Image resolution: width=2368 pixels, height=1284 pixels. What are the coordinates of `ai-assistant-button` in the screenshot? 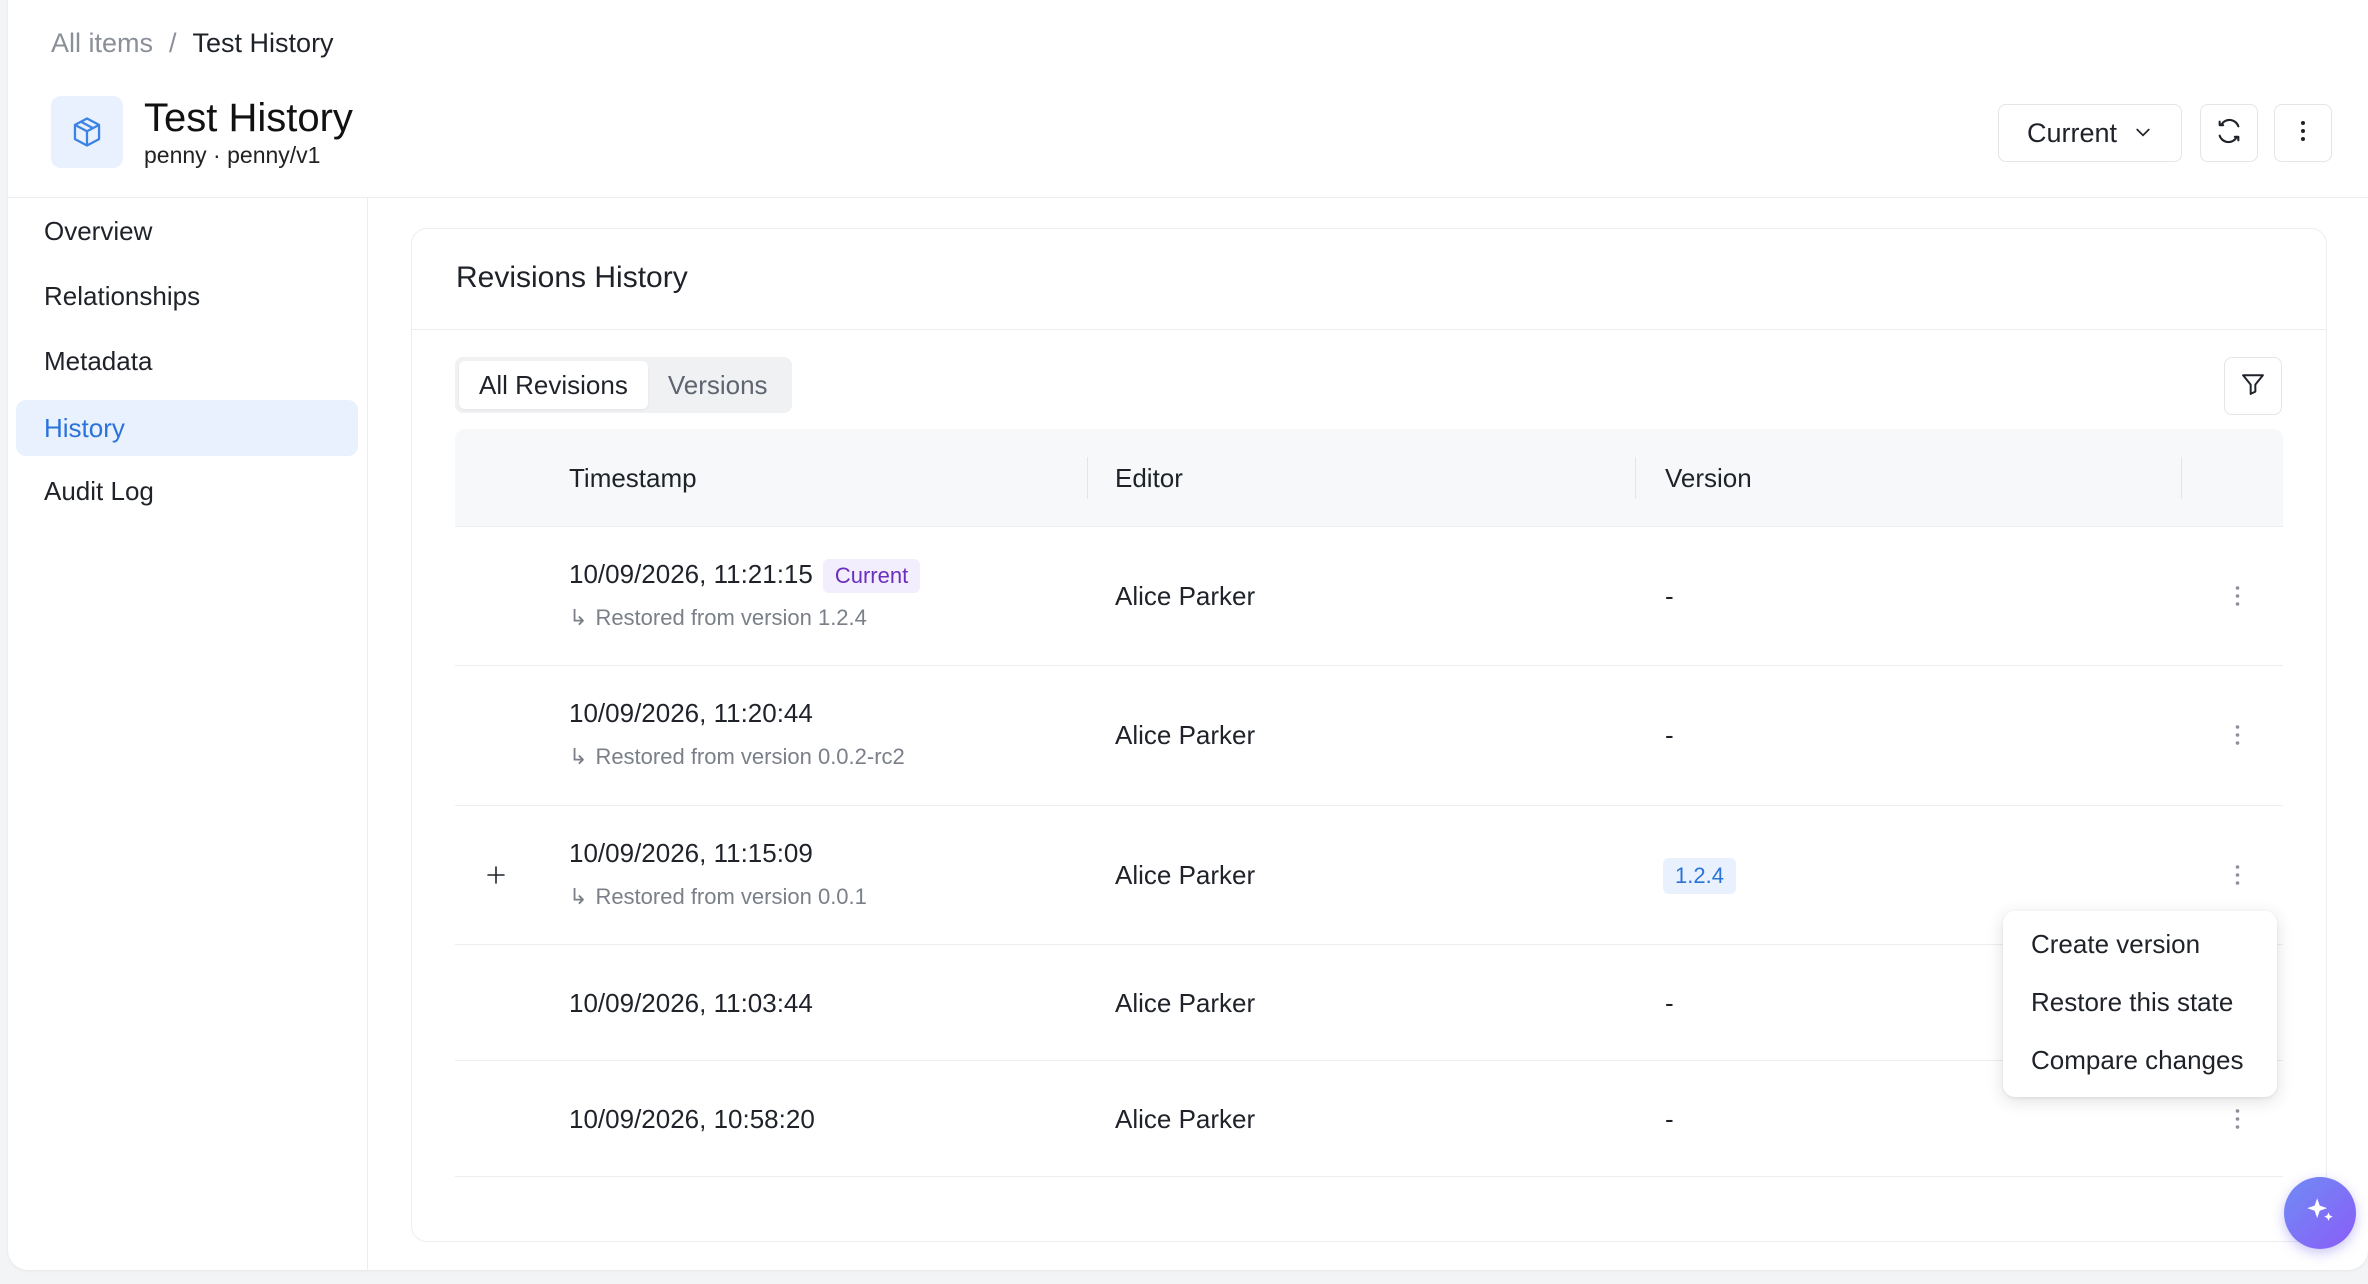 It's located at (2320, 1213).